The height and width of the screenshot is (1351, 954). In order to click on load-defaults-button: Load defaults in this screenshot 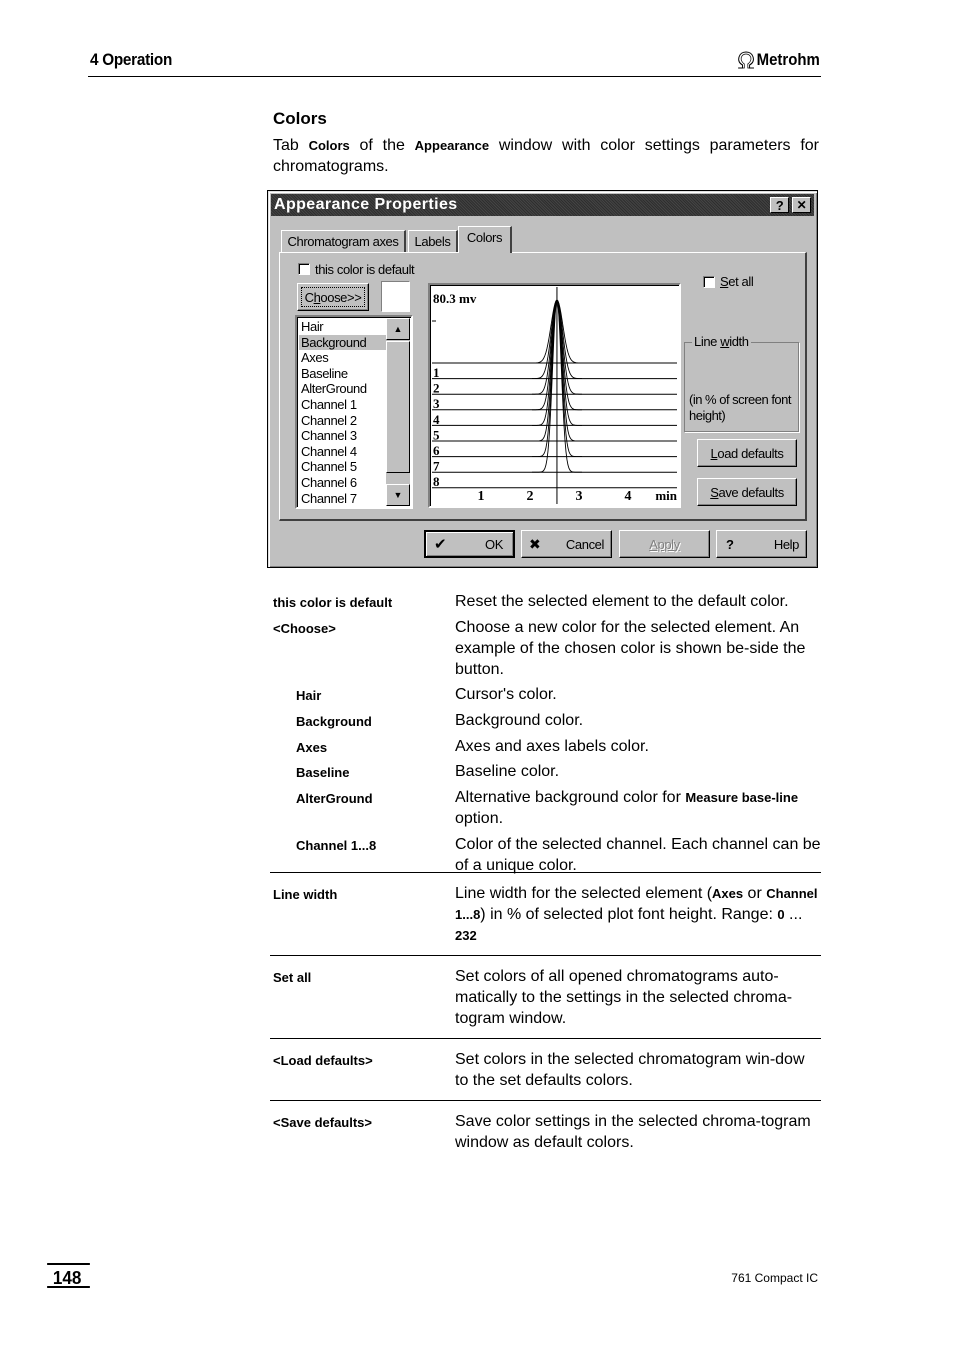, I will do `click(747, 453)`.